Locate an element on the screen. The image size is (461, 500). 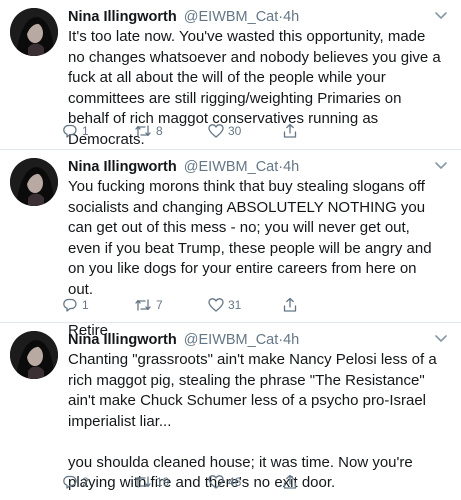
reply-count: 2 is located at coordinates (85, 482).